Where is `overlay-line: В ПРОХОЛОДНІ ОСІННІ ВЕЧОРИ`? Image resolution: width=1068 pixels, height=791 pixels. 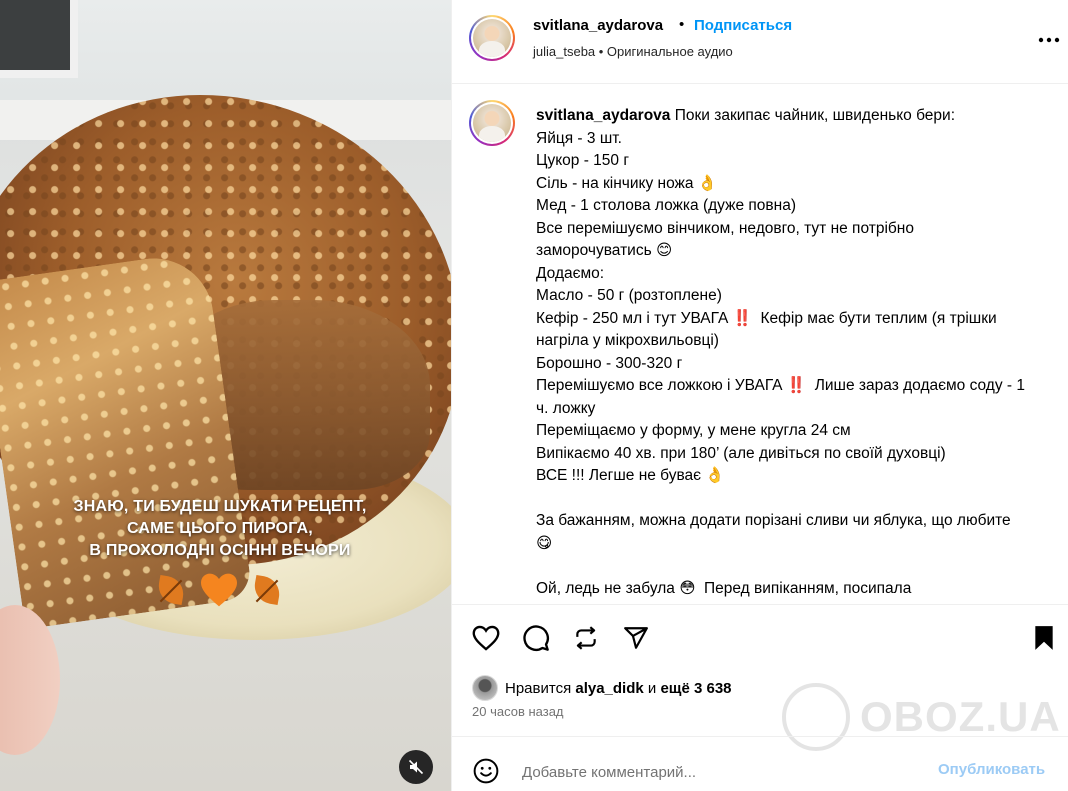
overlay-line: В ПРОХОЛОДНІ ОСІННІ ВЕЧОРИ is located at coordinates (220, 550).